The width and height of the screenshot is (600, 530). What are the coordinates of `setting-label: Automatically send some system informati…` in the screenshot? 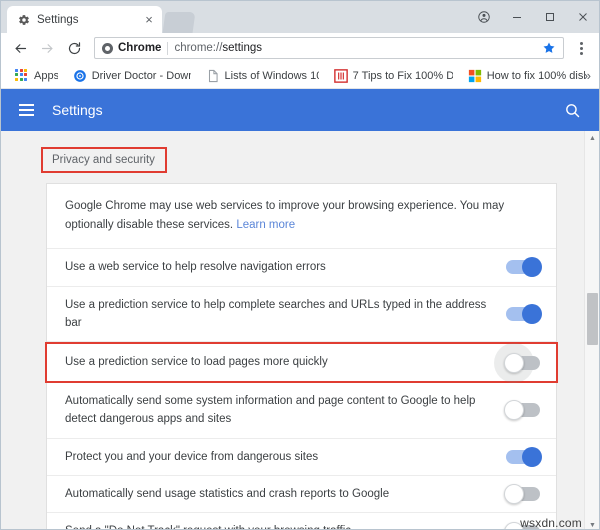 It's located at (270, 410).